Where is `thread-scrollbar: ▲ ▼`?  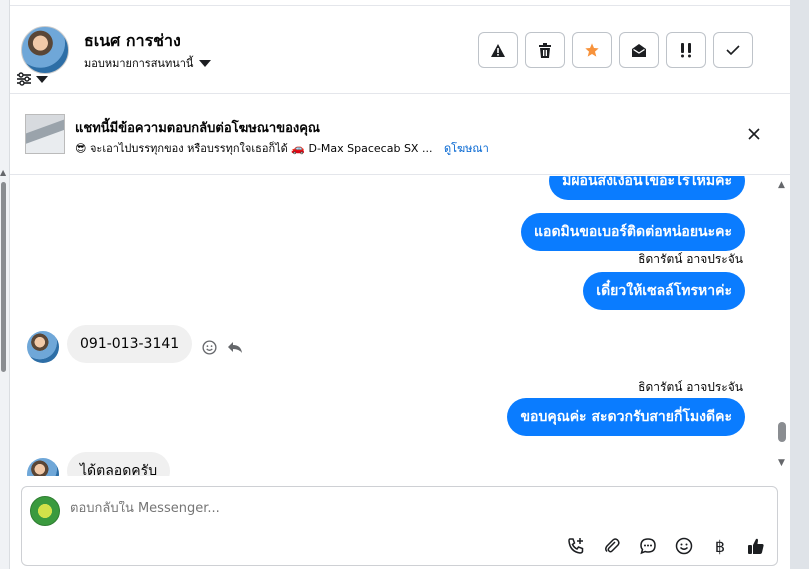
thread-scrollbar: ▲ ▼ is located at coordinates (782, 326).